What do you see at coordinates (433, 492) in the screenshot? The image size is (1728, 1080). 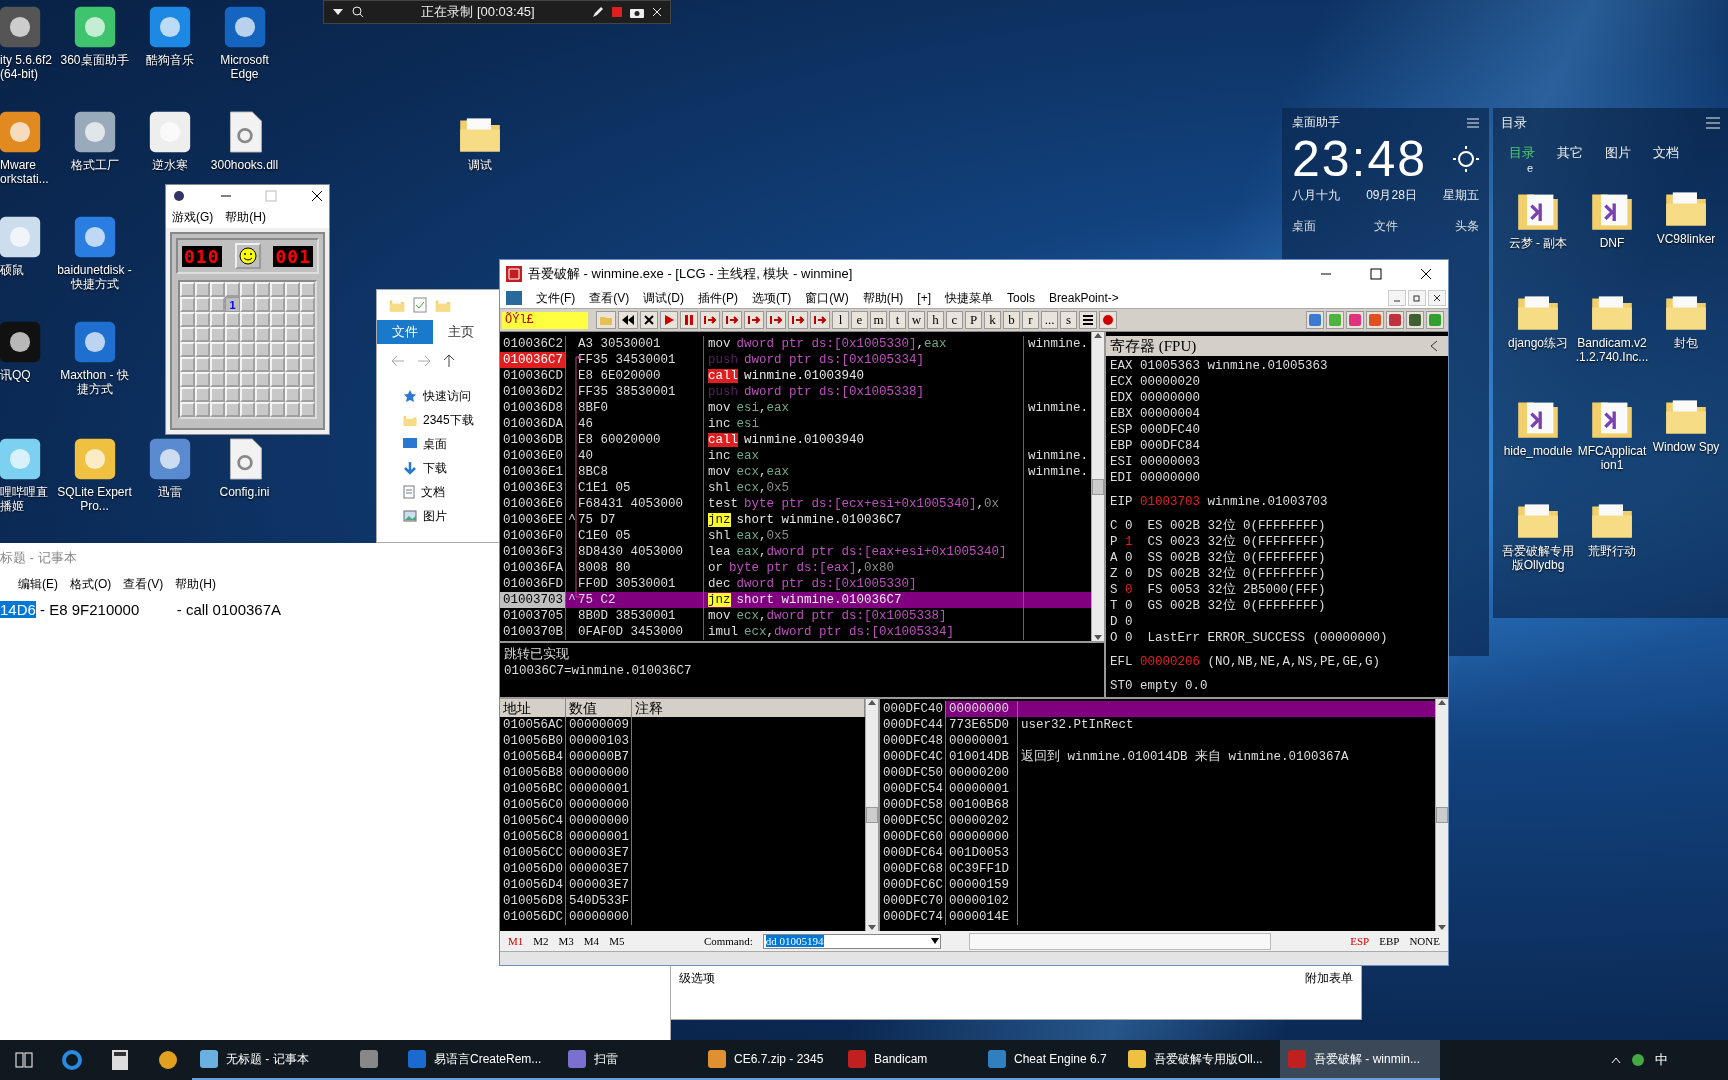 I see `nav-item: 文档` at bounding box center [433, 492].